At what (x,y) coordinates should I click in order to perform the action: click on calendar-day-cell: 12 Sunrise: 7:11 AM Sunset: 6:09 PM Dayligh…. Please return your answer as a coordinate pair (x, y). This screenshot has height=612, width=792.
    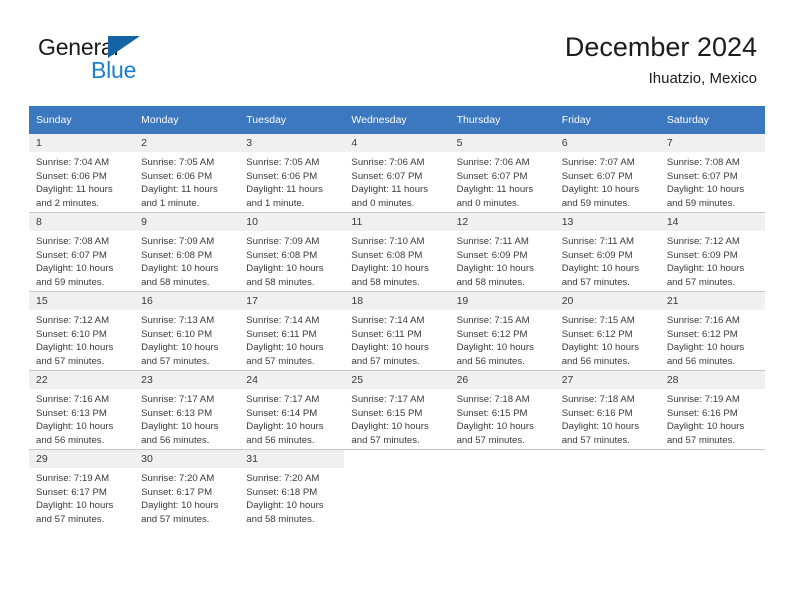
    Looking at the image, I should click on (502, 252).